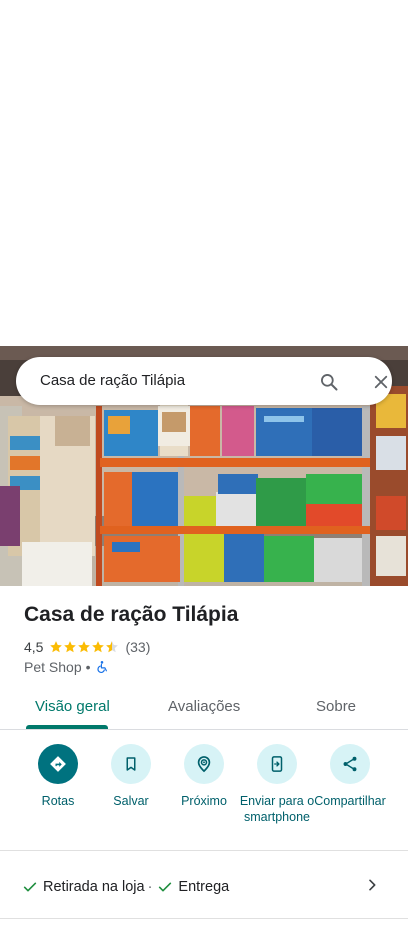 The image size is (408, 930). I want to click on send-to-phone-button: Enviar para o smartphone, so click(277, 784).